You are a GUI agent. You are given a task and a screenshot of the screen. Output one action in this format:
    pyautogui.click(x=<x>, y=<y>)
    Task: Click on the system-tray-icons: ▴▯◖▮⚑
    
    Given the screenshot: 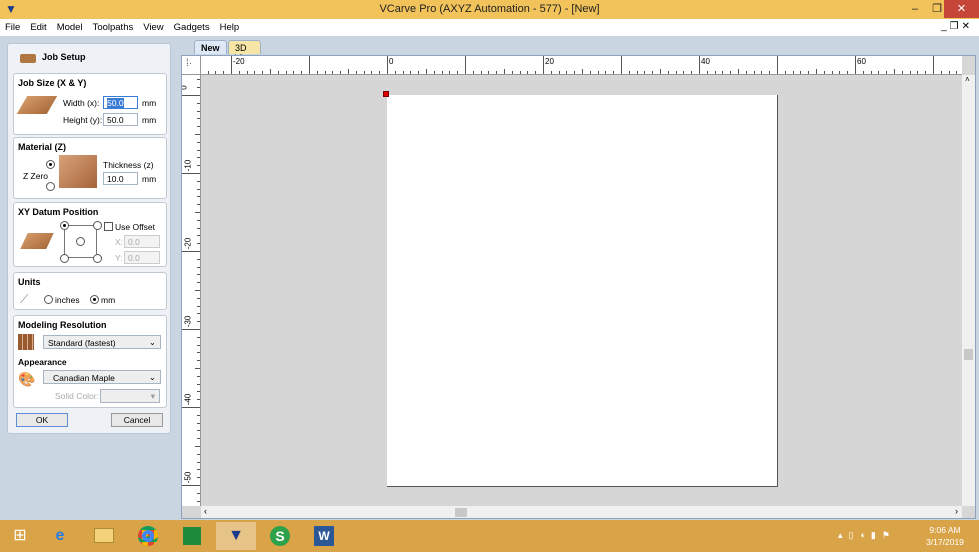 What is the action you would take?
    pyautogui.click(x=867, y=535)
    